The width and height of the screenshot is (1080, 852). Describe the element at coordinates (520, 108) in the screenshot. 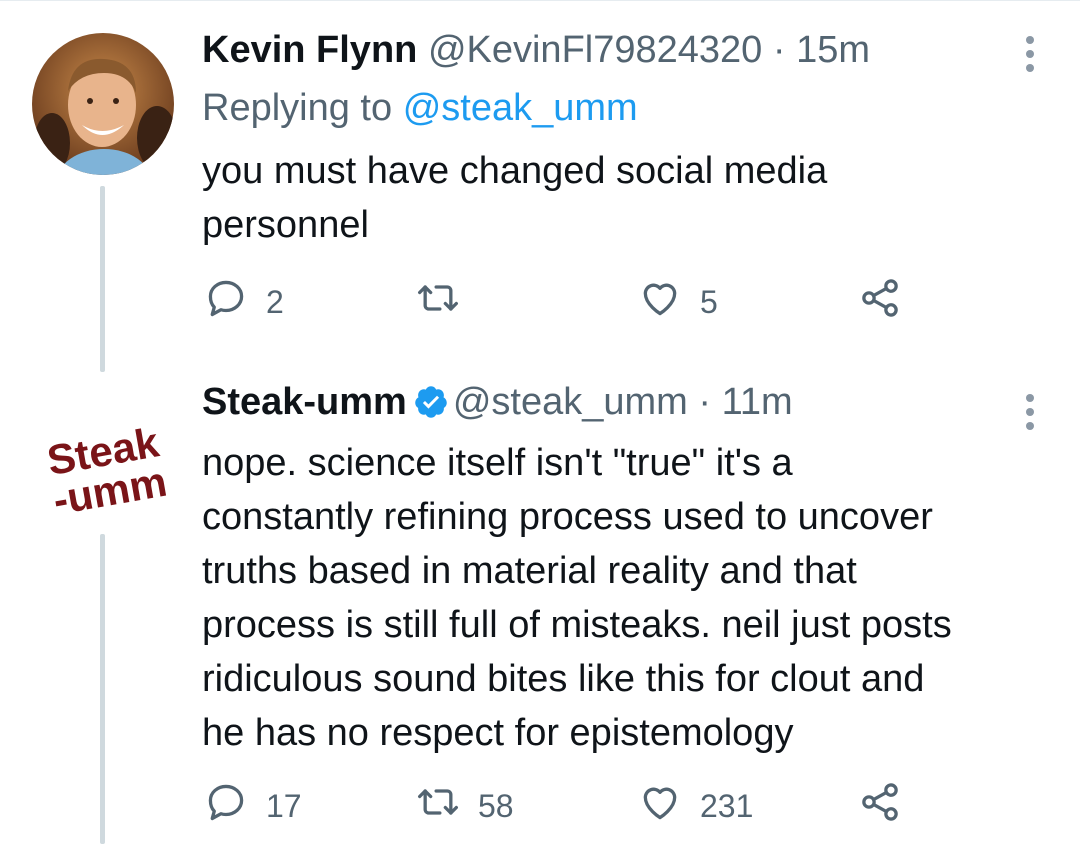

I see `replying-mention-link: @steak_umm` at that location.